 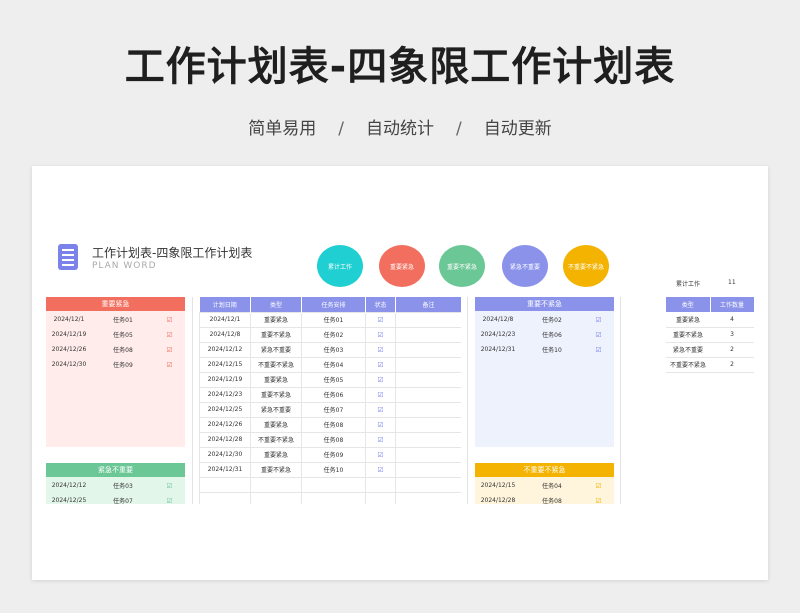 What do you see at coordinates (380, 304) in the screenshot?
I see `column-header-4: 状态` at bounding box center [380, 304].